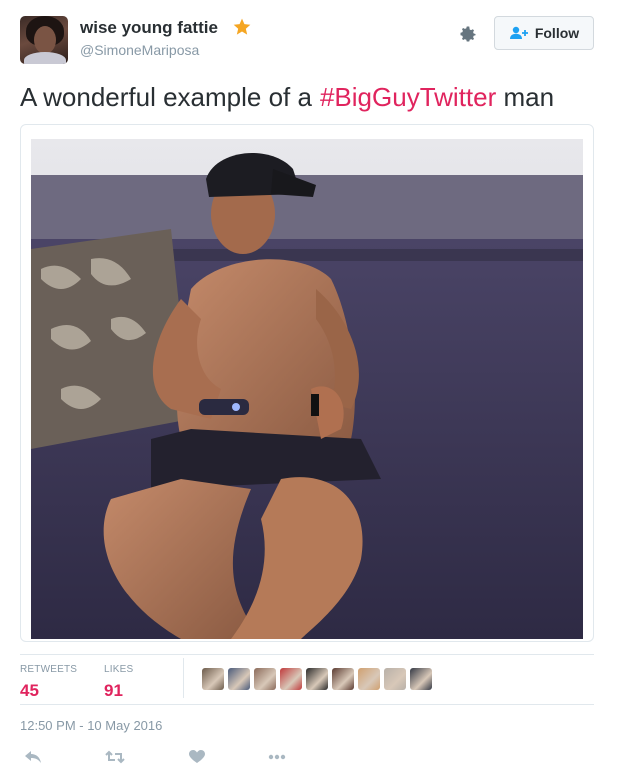  What do you see at coordinates (139, 50) in the screenshot?
I see `author-handle: @SimoneMariposa` at bounding box center [139, 50].